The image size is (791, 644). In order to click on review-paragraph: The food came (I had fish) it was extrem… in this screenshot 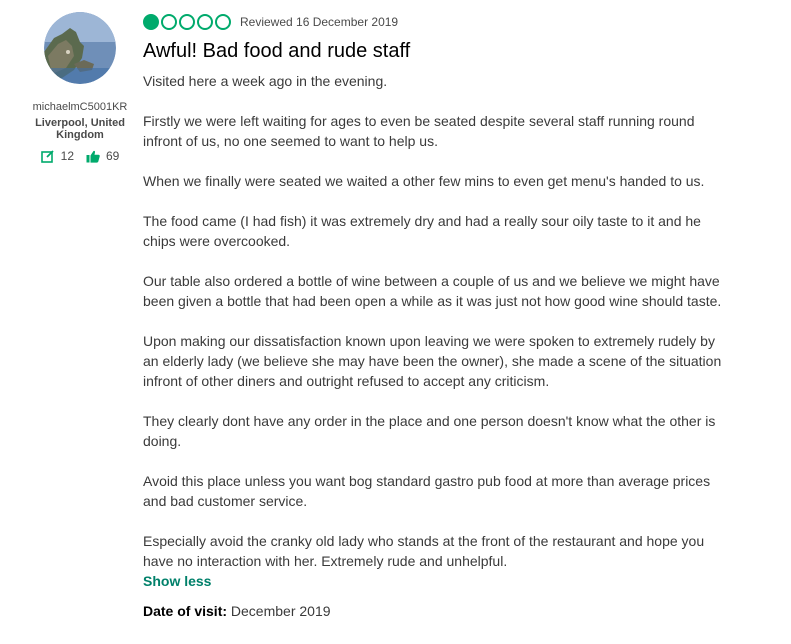, I will do `click(422, 231)`.